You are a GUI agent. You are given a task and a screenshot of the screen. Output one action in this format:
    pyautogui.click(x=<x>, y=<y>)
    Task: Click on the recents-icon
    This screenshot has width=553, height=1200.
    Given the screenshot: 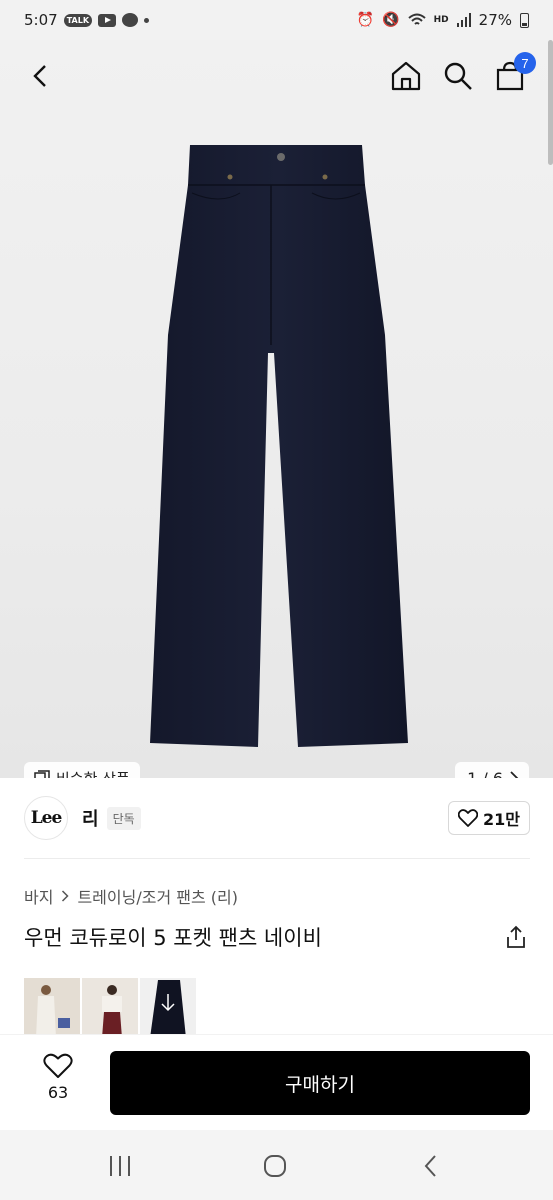 What is the action you would take?
    pyautogui.click(x=120, y=1166)
    